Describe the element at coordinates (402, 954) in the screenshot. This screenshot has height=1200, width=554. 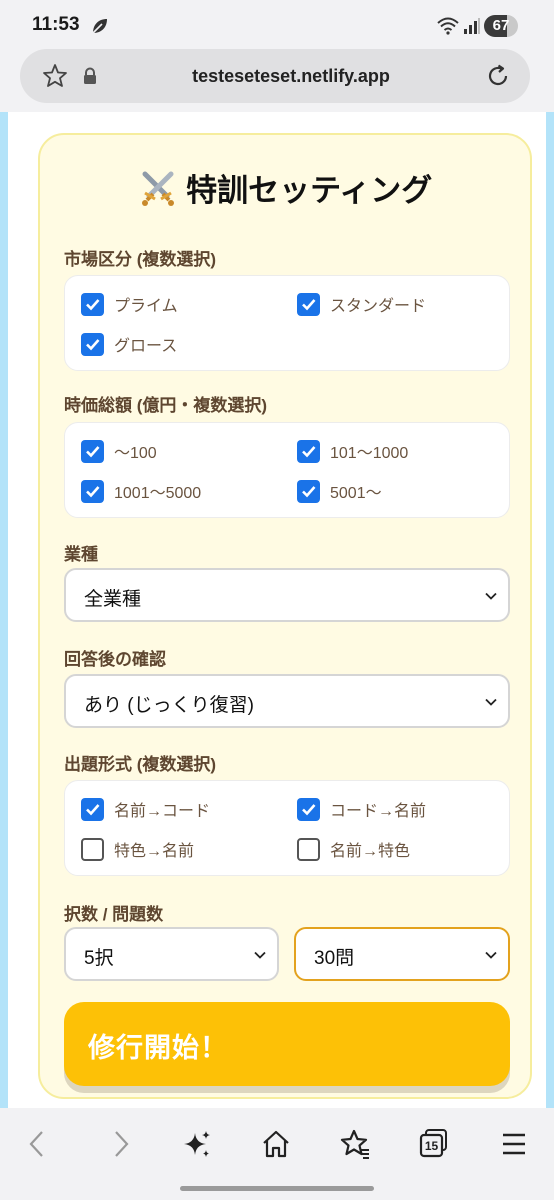
I see `question-count-select: 30問` at that location.